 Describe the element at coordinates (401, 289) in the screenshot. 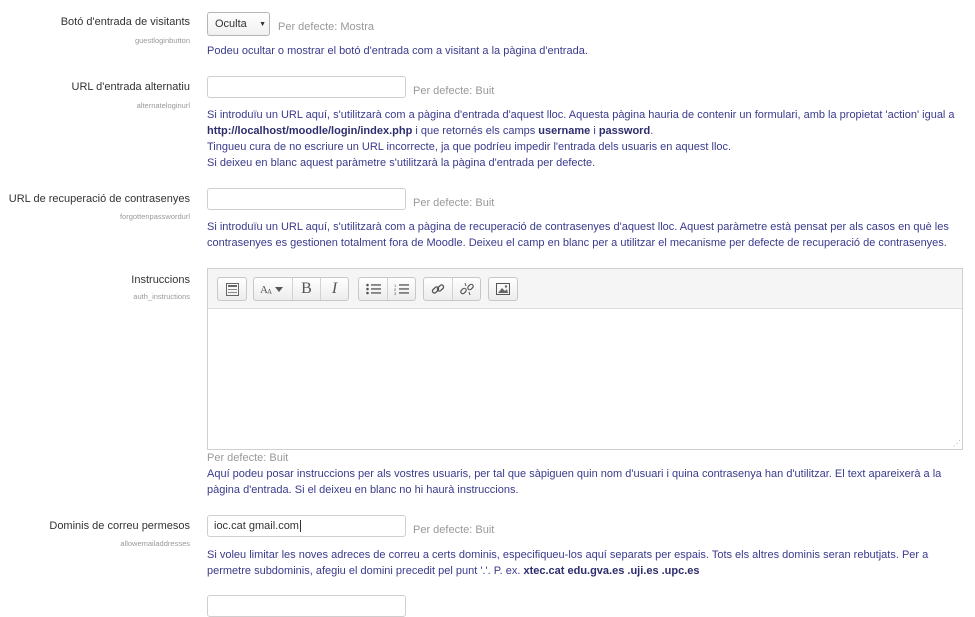

I see `ordered-list-icon: 123` at that location.